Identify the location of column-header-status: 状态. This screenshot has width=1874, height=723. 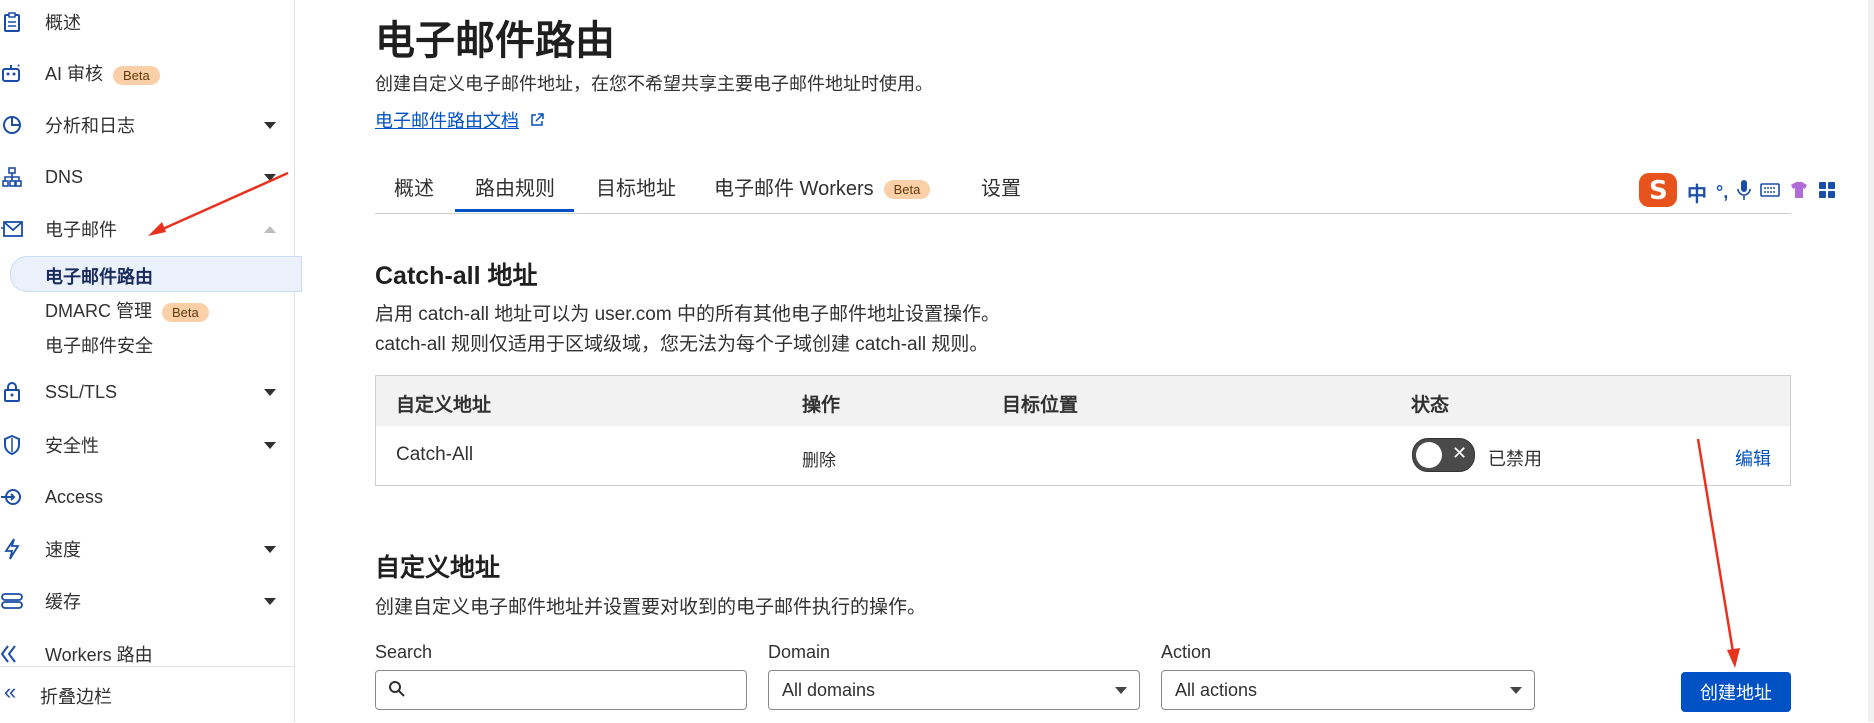
(1430, 405).